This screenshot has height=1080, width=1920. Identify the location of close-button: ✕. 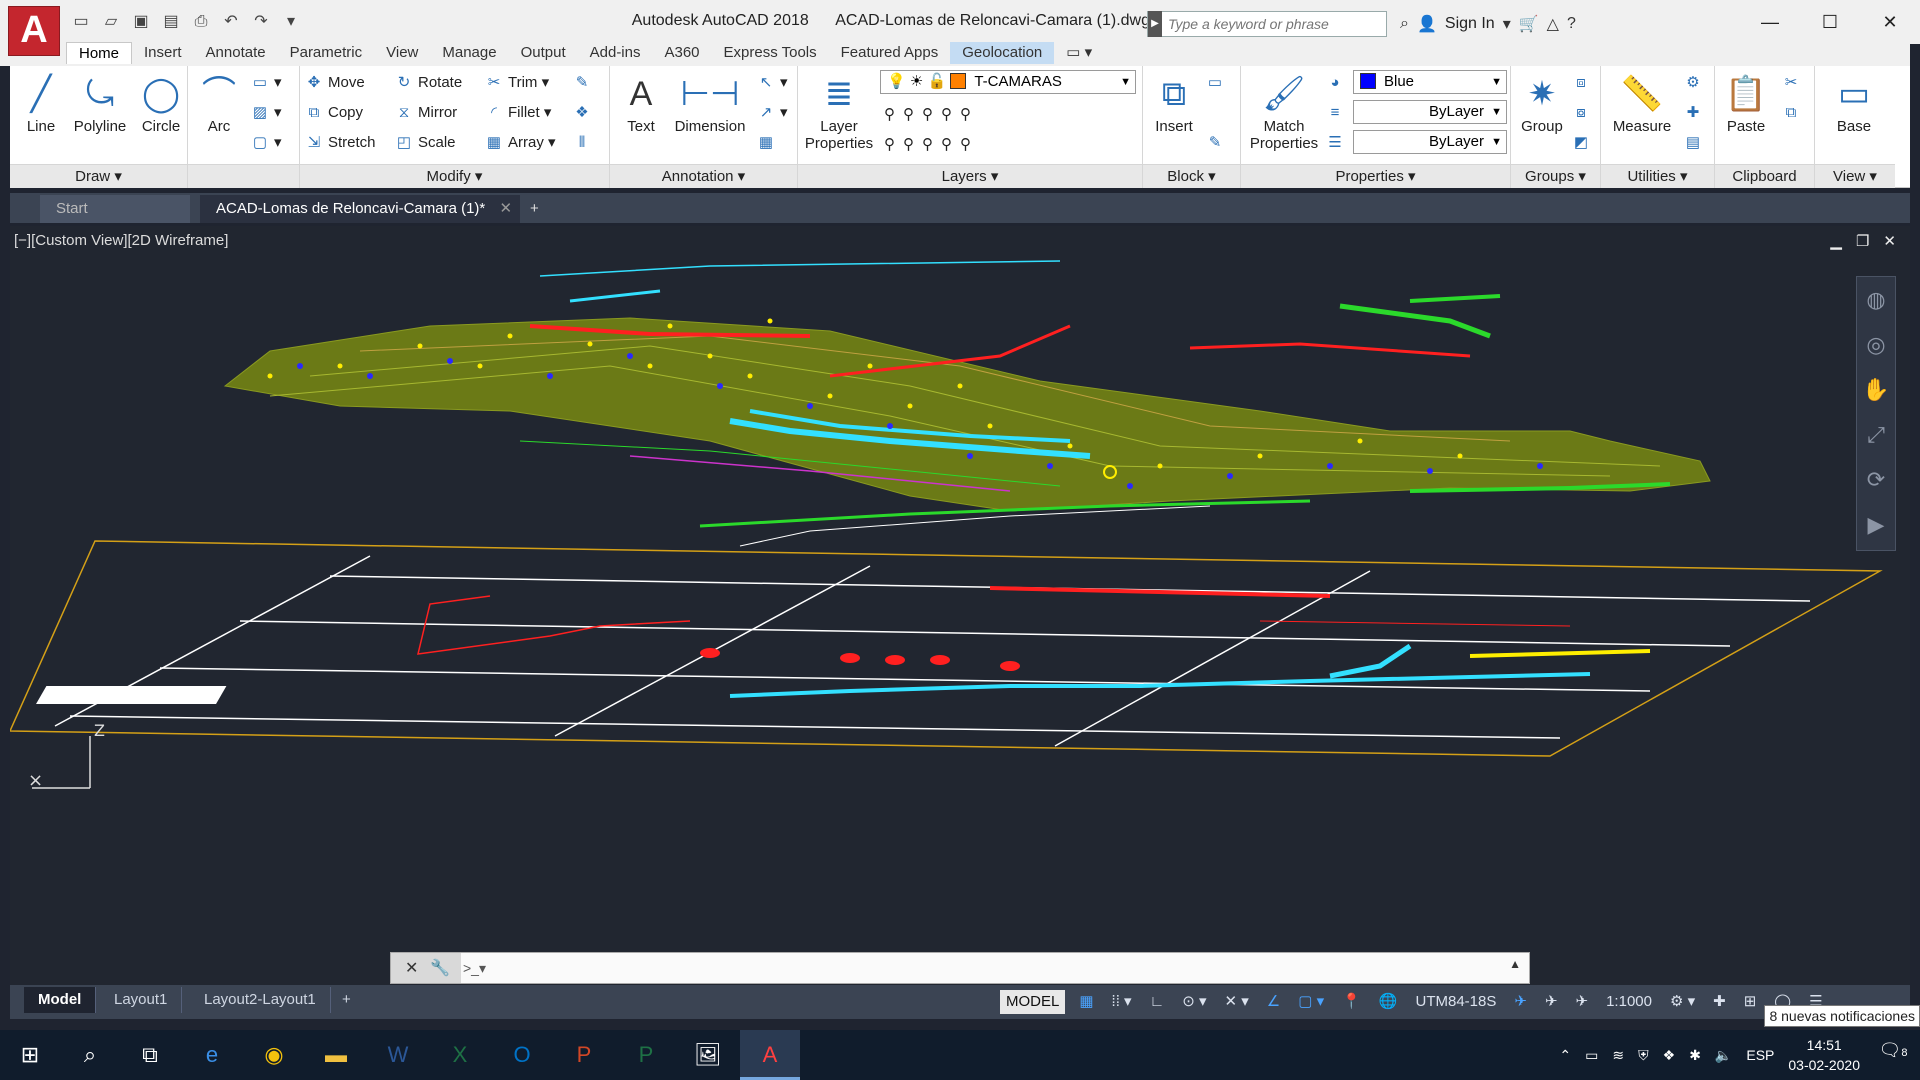
(1890, 22).